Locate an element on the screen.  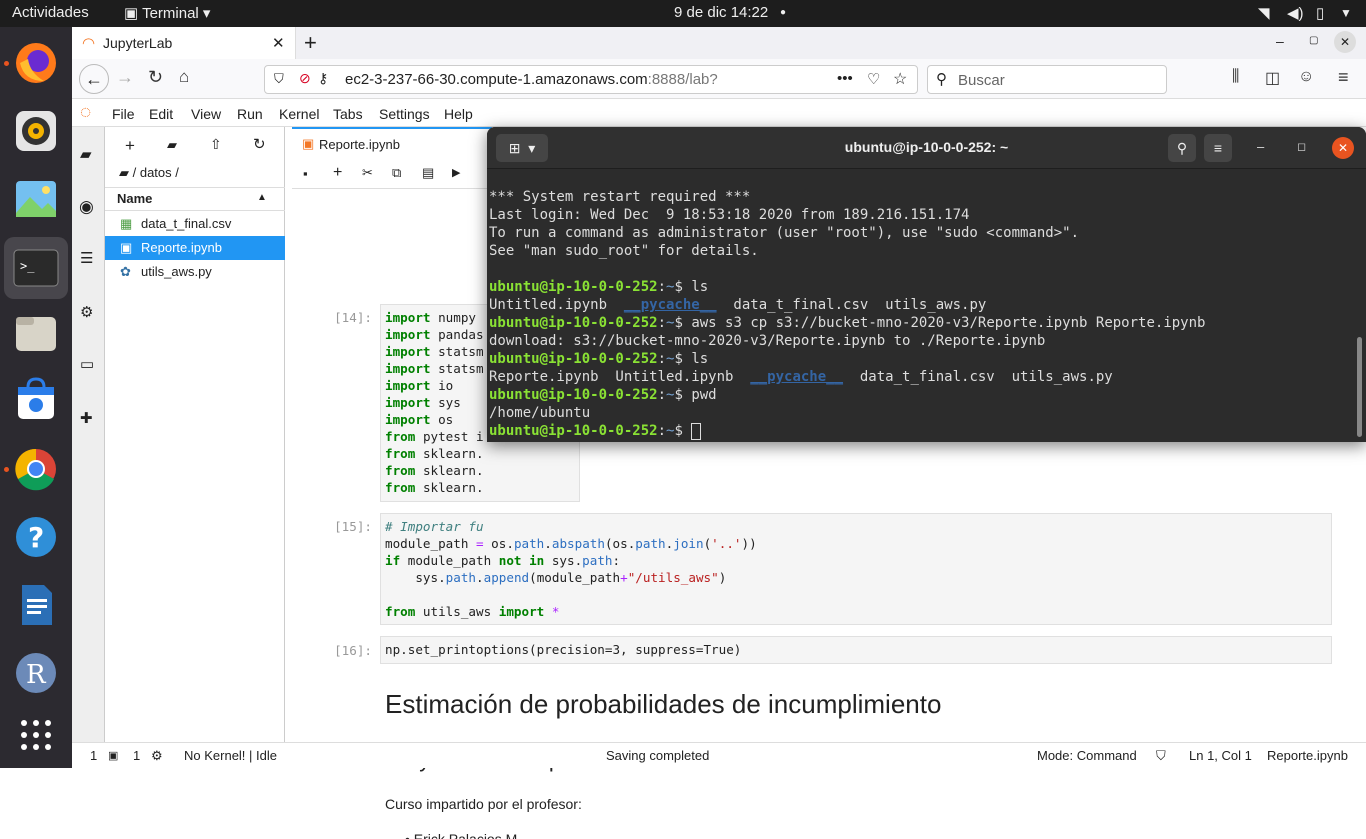
new-tab-icon: + is located at coordinates (310, 43).